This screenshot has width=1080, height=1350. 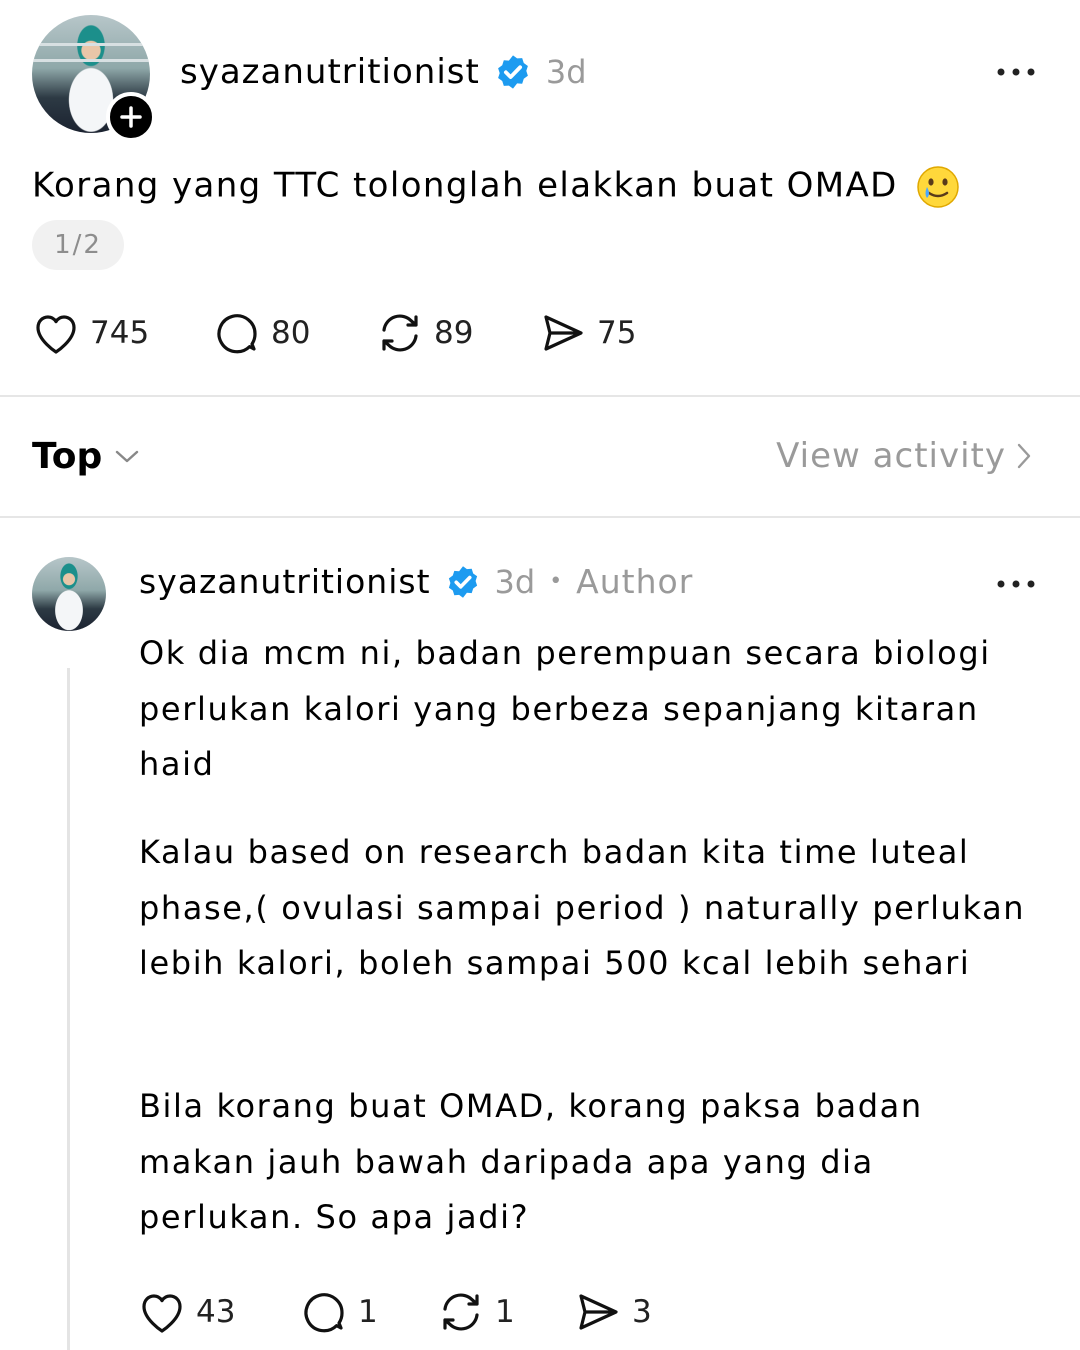 I want to click on repost-count: 89, so click(x=454, y=333).